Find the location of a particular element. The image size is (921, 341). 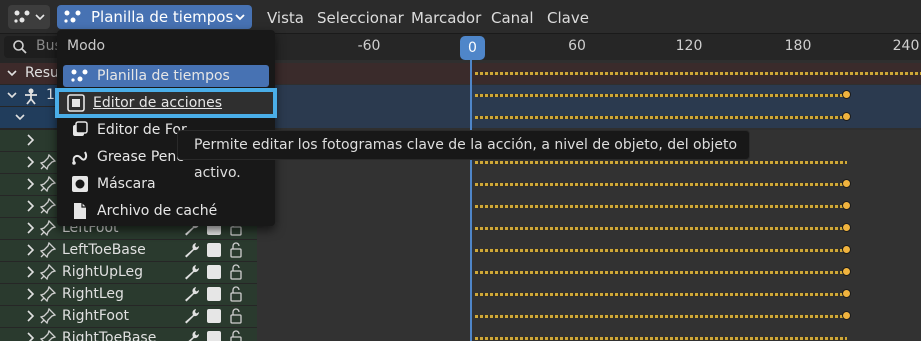

playhead-frame-indicator: 0 is located at coordinates (472, 48).